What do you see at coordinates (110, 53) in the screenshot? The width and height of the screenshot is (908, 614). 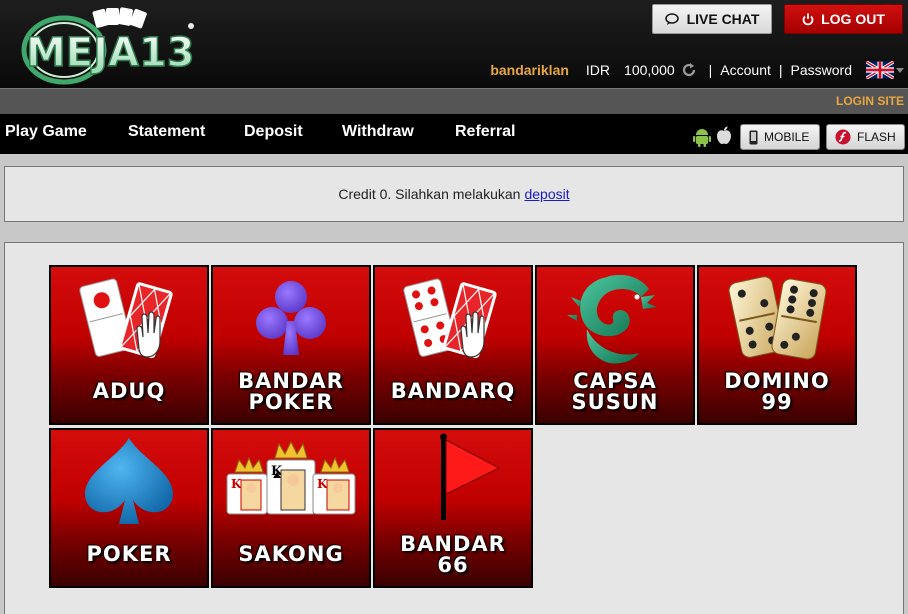 I see `svg-text: MEJA13` at bounding box center [110, 53].